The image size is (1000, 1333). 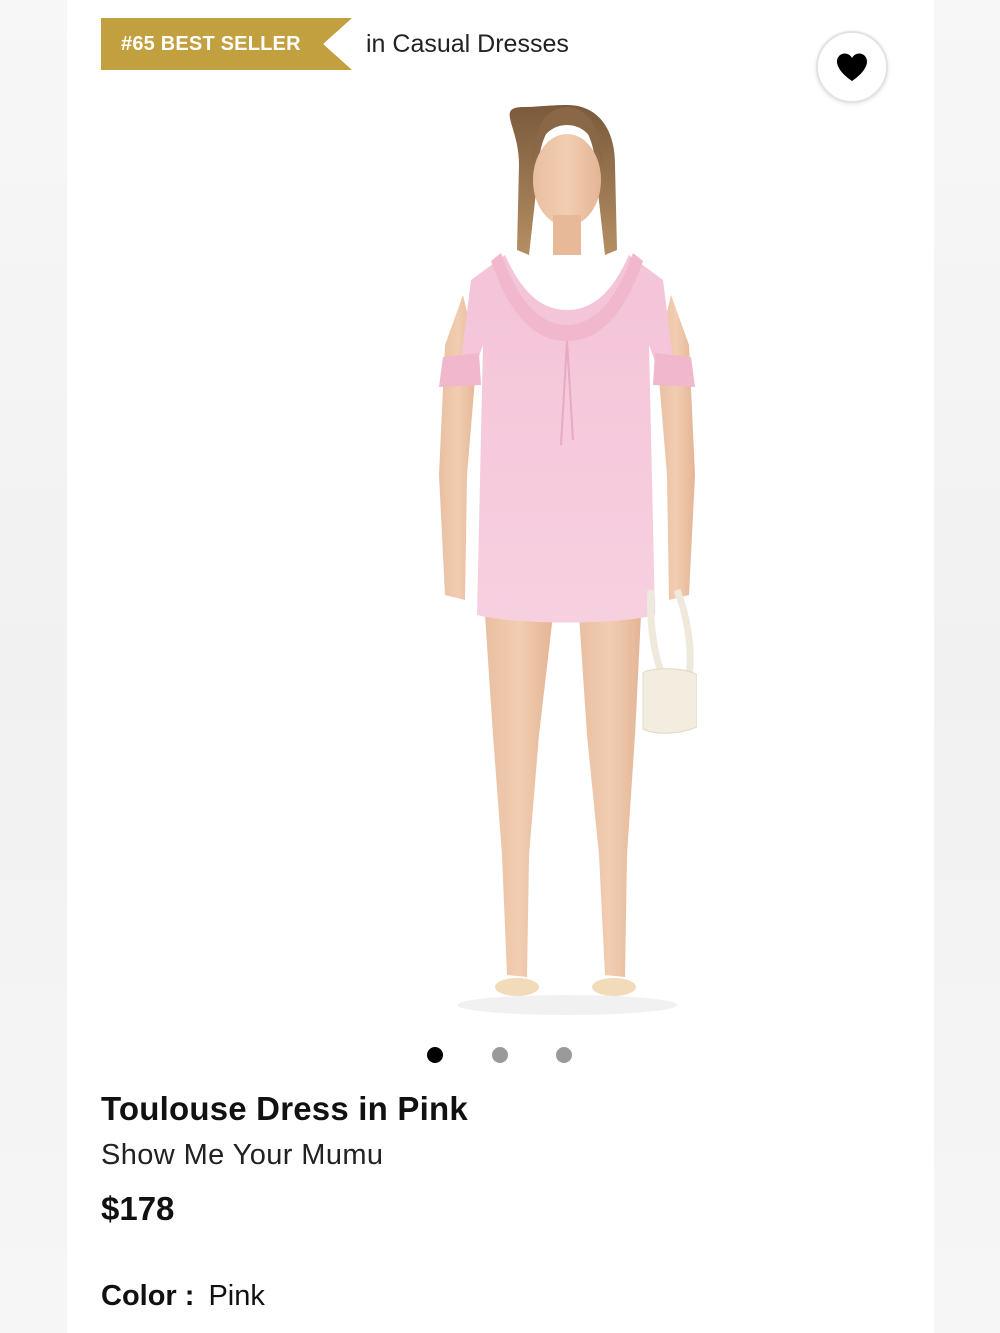 What do you see at coordinates (33, 666) in the screenshot?
I see `left-gutter` at bounding box center [33, 666].